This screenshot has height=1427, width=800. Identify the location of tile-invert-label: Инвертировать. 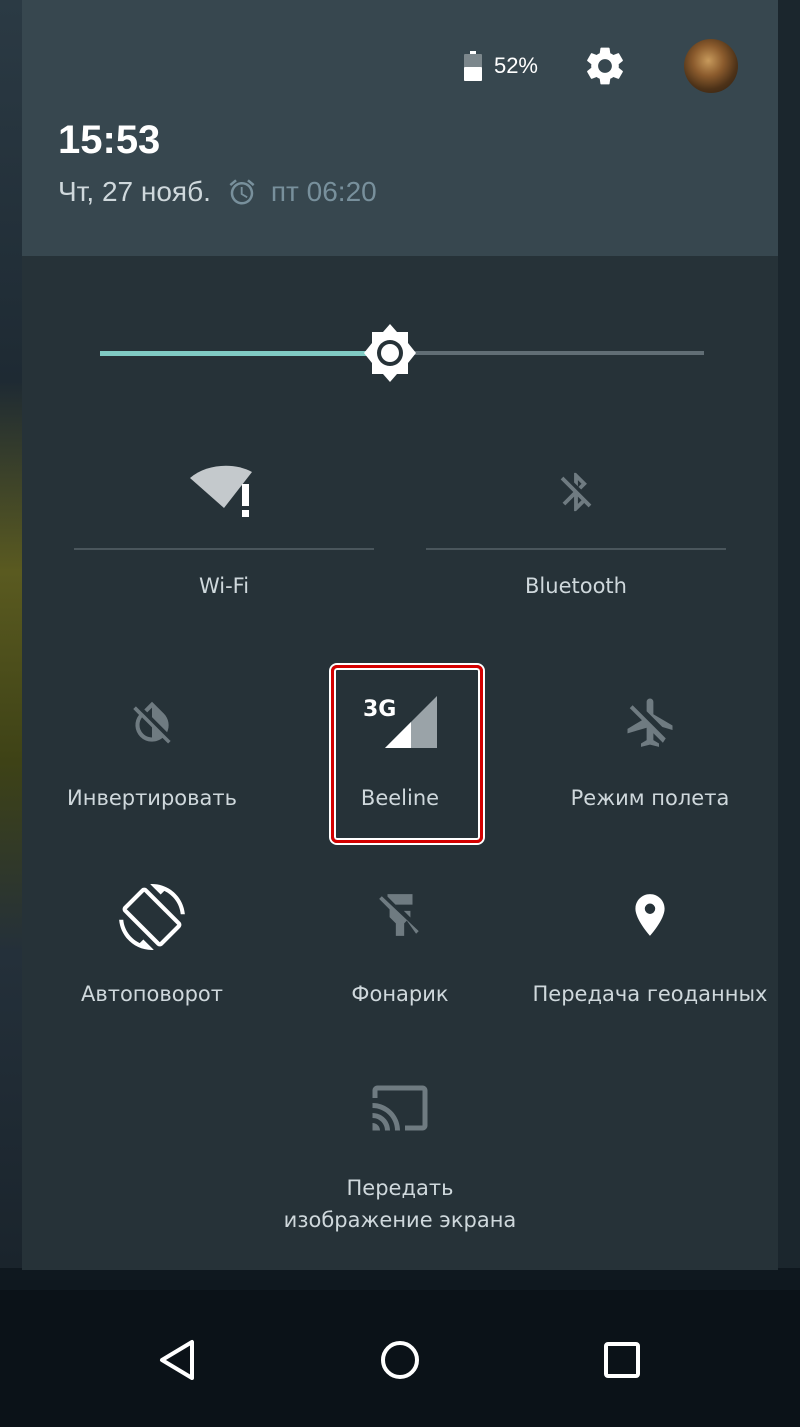
(152, 798).